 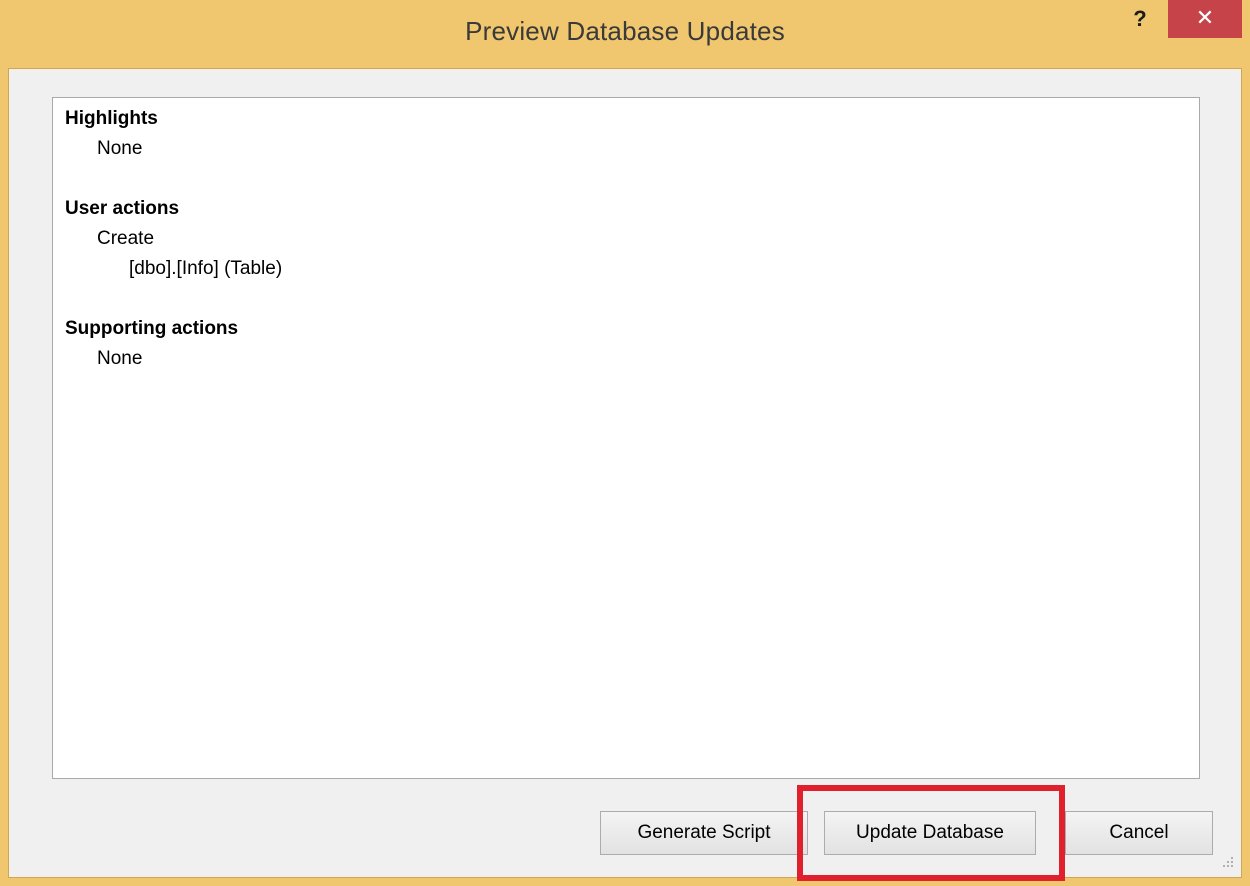 I want to click on help-button: ?, so click(x=1140, y=21).